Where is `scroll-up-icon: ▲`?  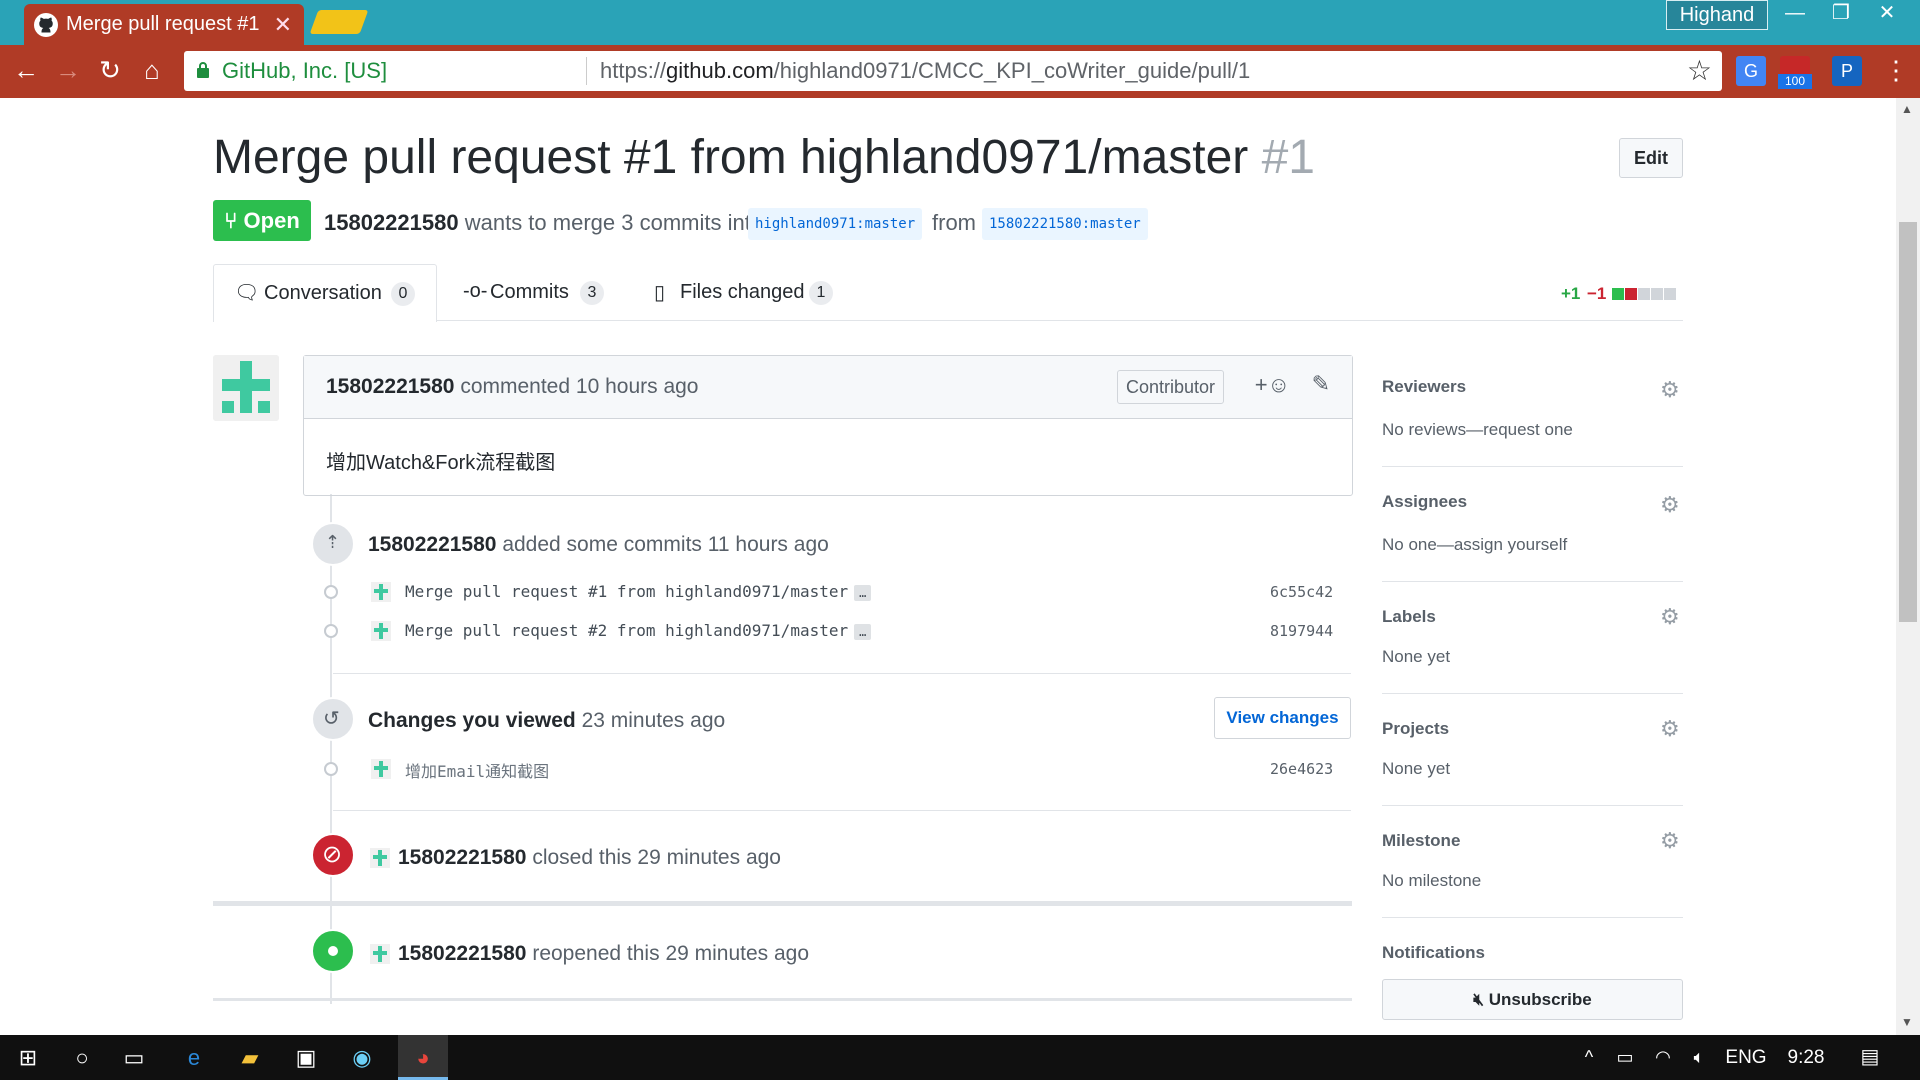 scroll-up-icon: ▲ is located at coordinates (1907, 109).